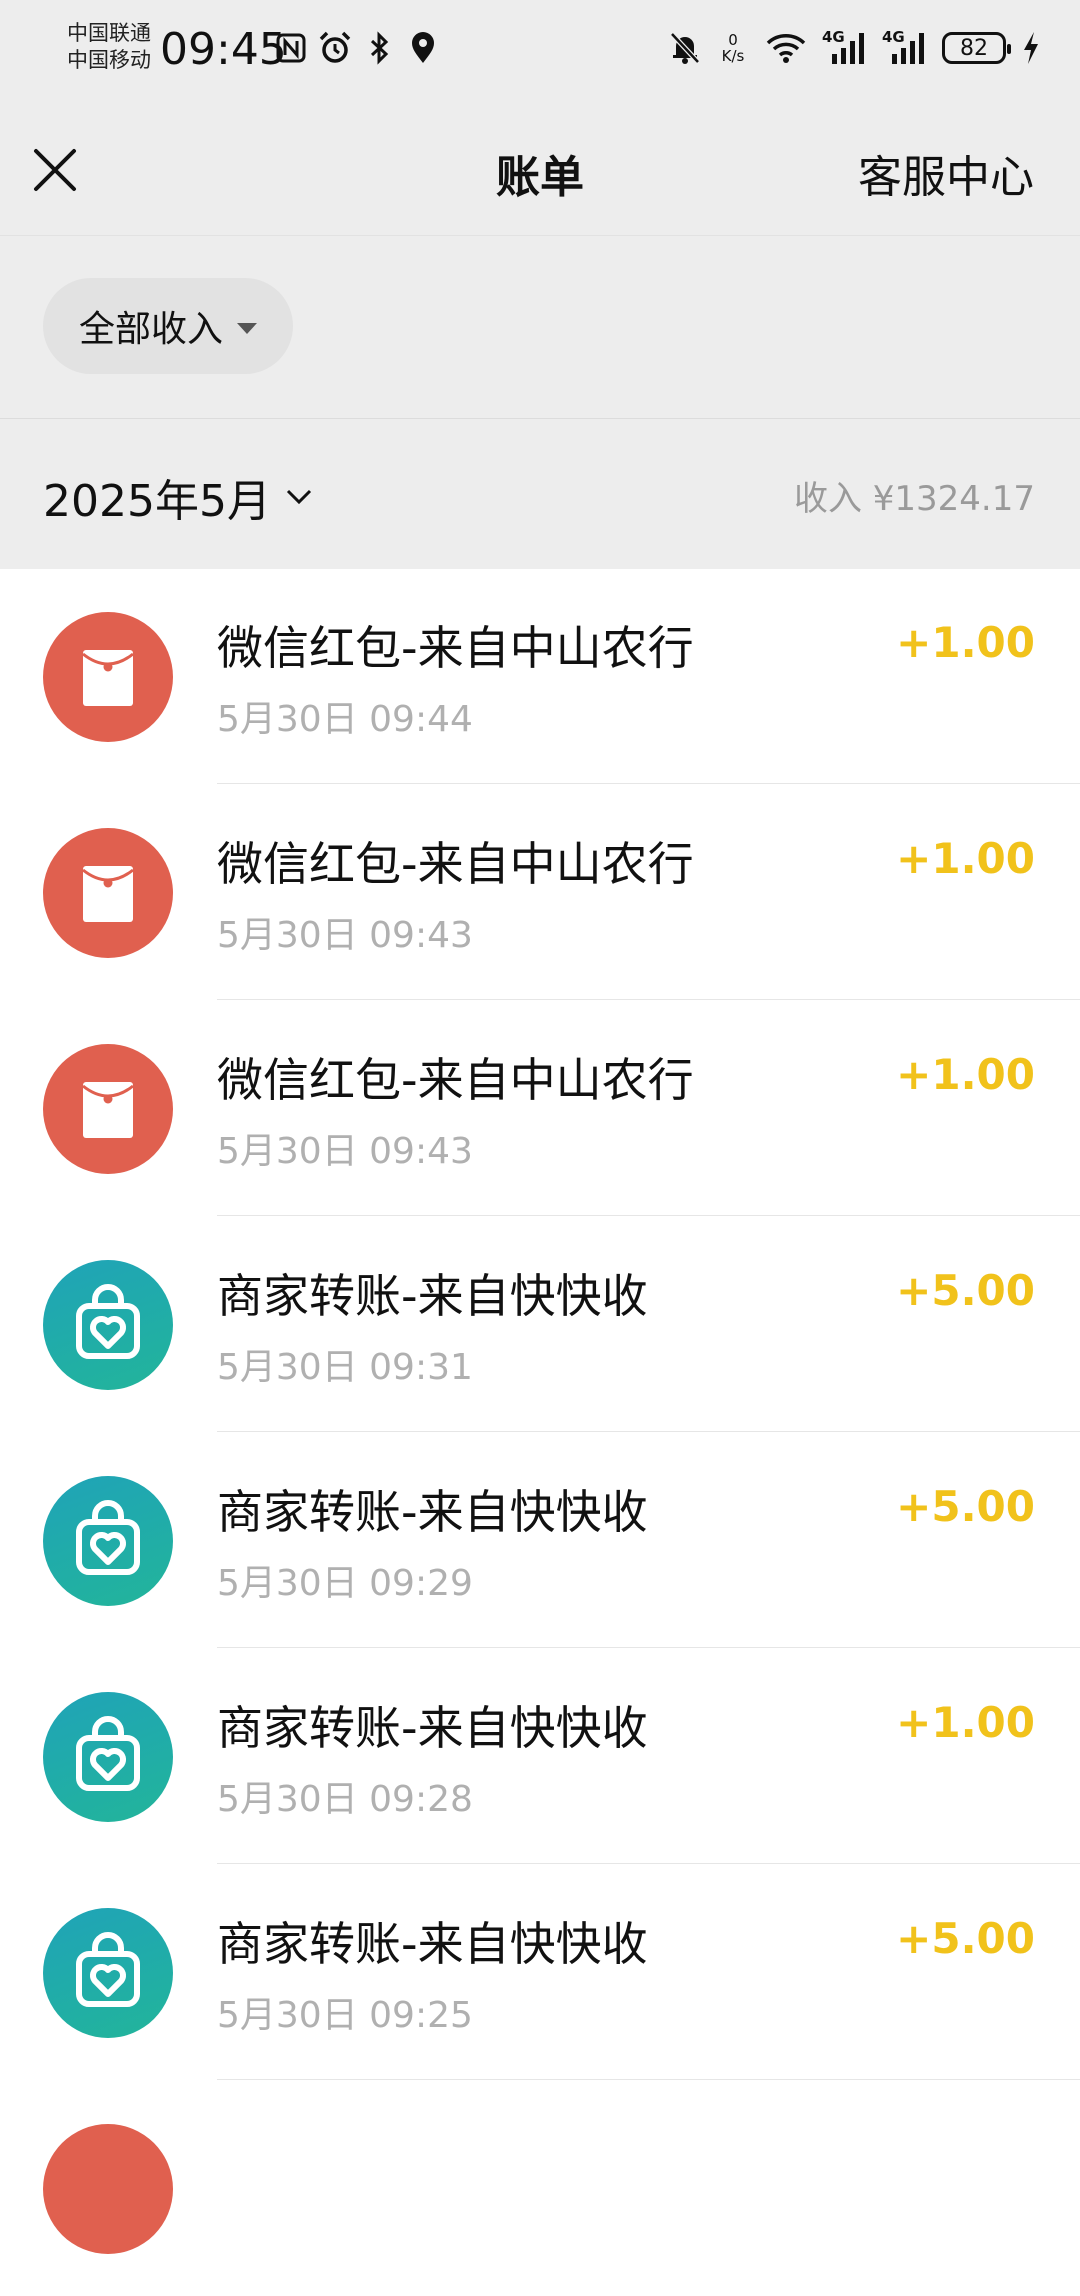 Image resolution: width=1080 pixels, height=2296 pixels. What do you see at coordinates (157, 501) in the screenshot?
I see `month-label: 2025年5月` at bounding box center [157, 501].